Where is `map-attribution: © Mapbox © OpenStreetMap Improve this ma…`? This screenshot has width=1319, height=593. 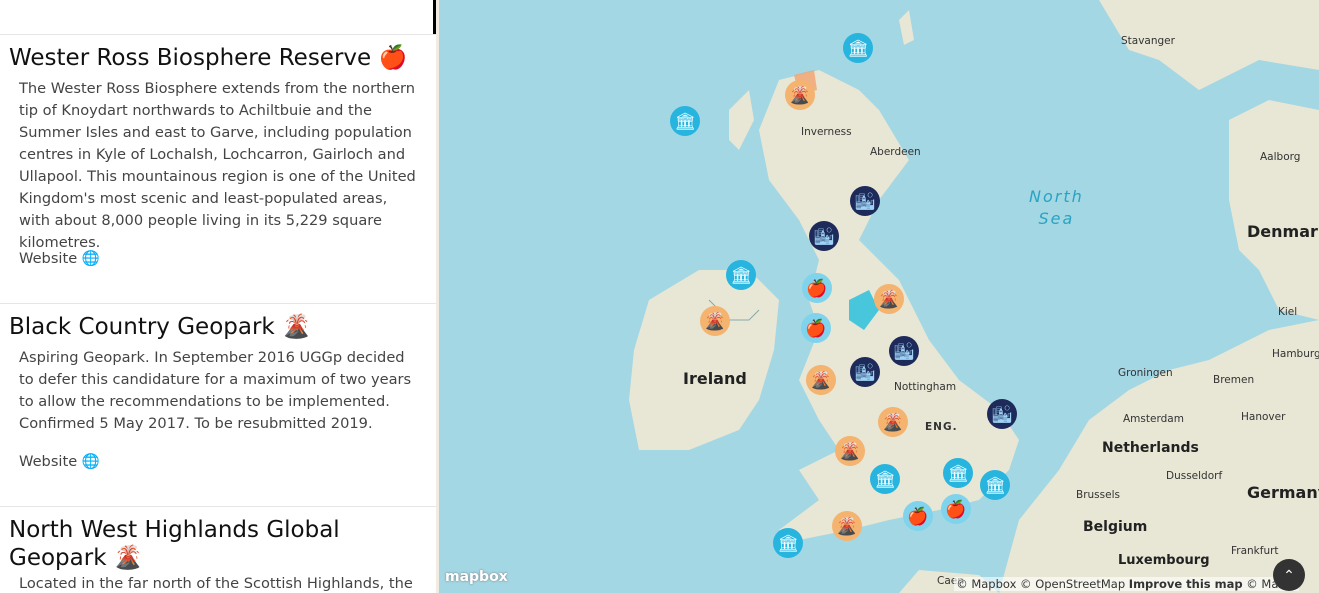
map-attribution: © Mapbox © OpenStreetMap Improve this ma… is located at coordinates (1126, 584).